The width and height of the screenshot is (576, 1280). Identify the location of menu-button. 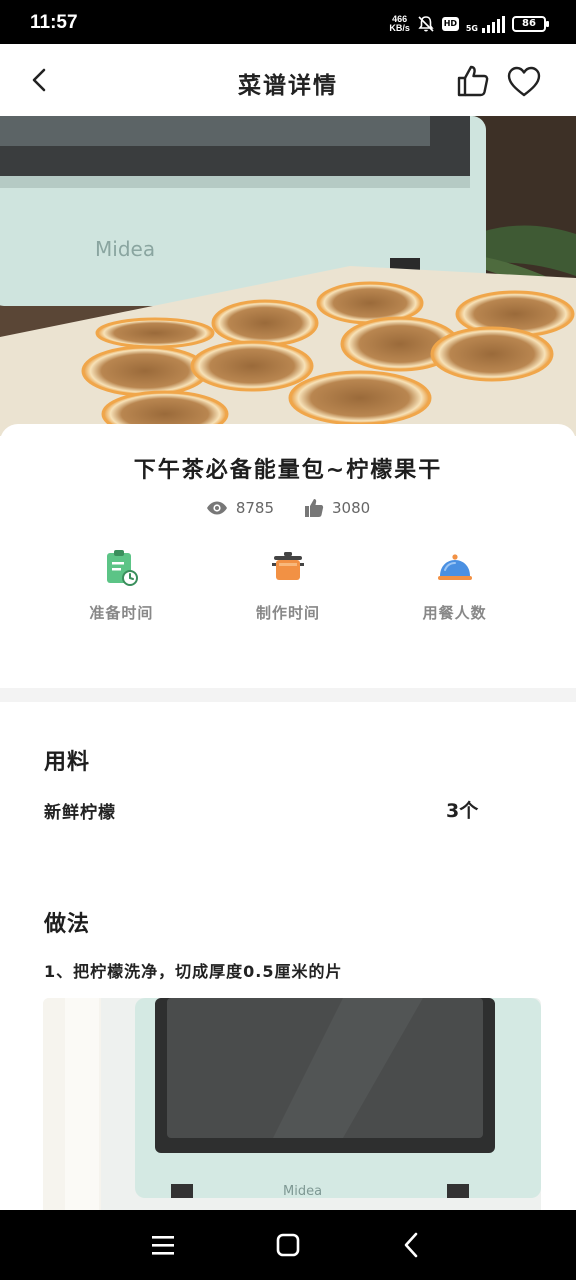
(163, 1245).